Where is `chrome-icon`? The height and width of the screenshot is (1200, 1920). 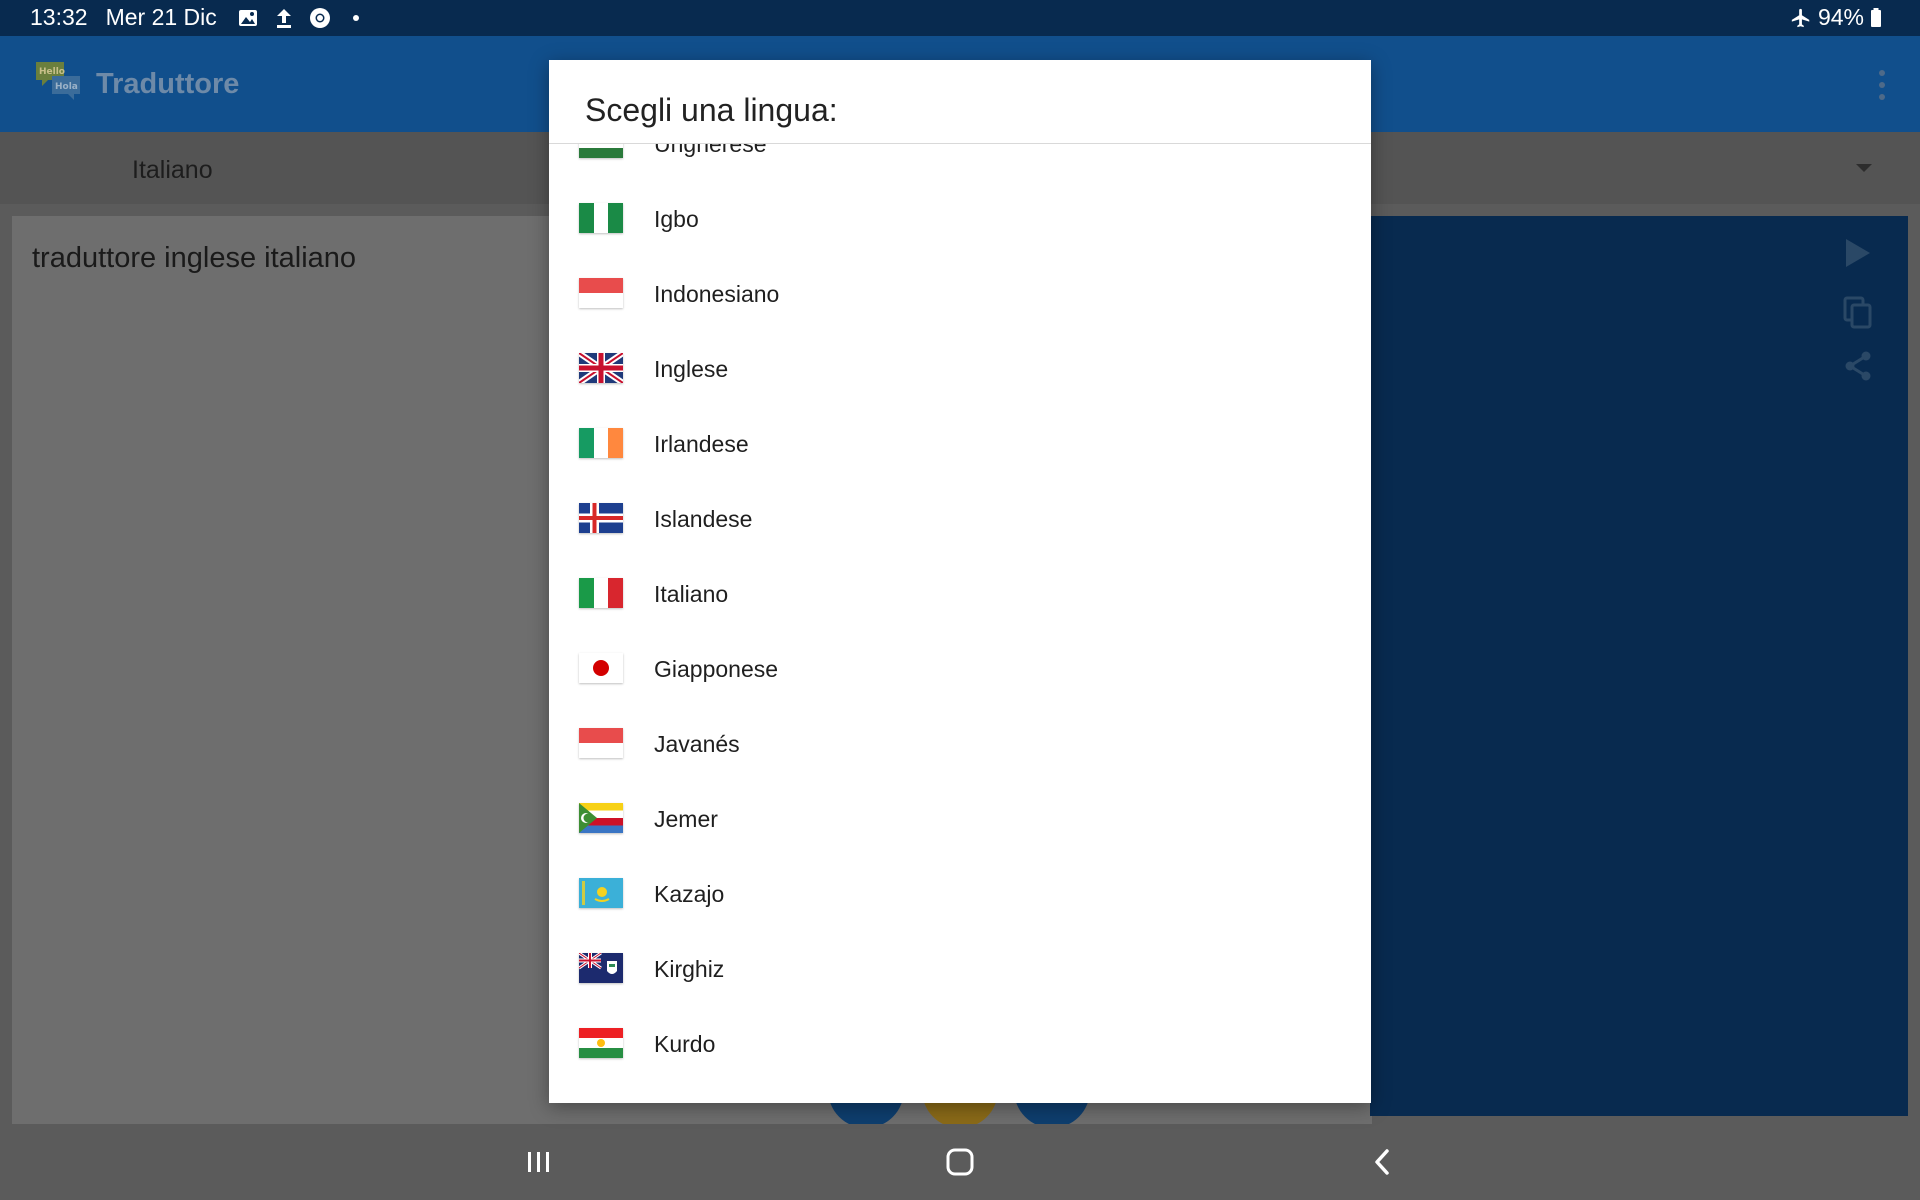 chrome-icon is located at coordinates (320, 18).